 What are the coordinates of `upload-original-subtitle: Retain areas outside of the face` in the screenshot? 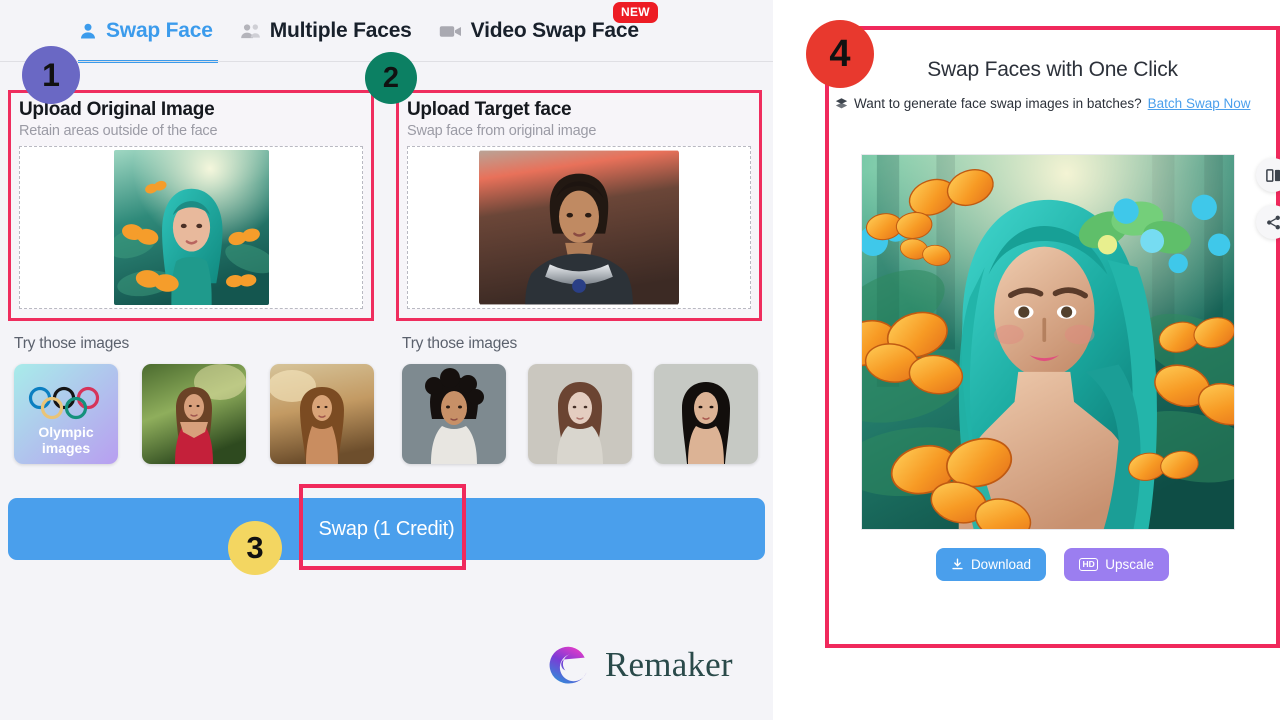 It's located at (118, 131).